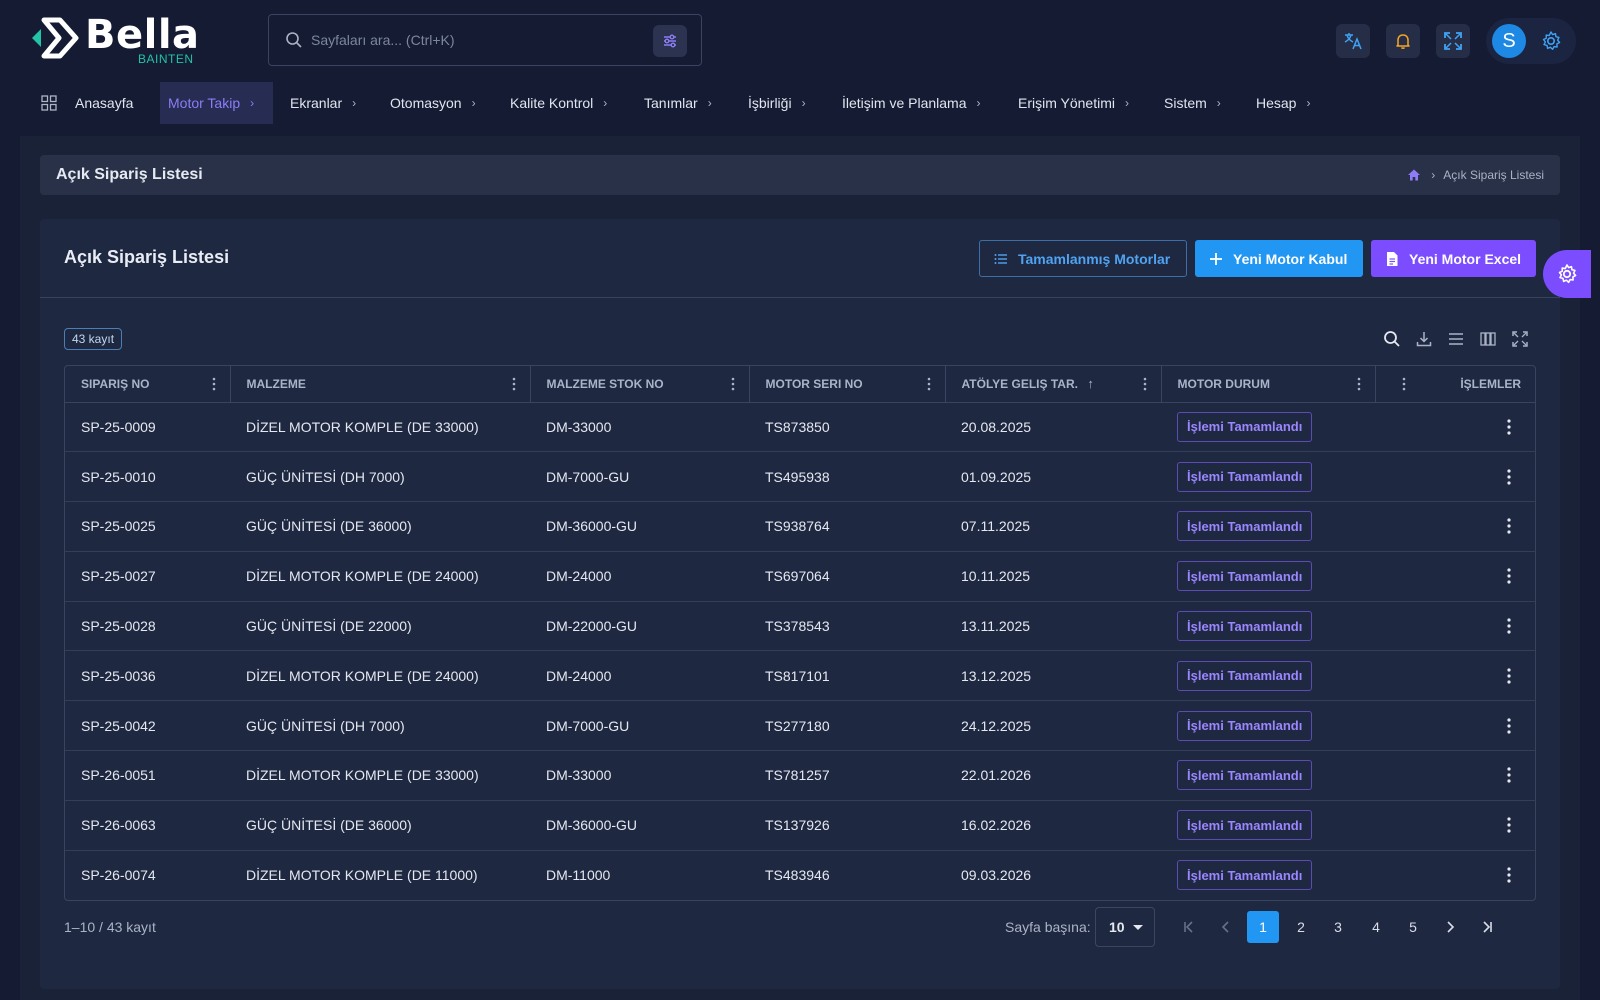  Describe the element at coordinates (118, 875) in the screenshot. I see `cell-no: SP-26-0074` at that location.